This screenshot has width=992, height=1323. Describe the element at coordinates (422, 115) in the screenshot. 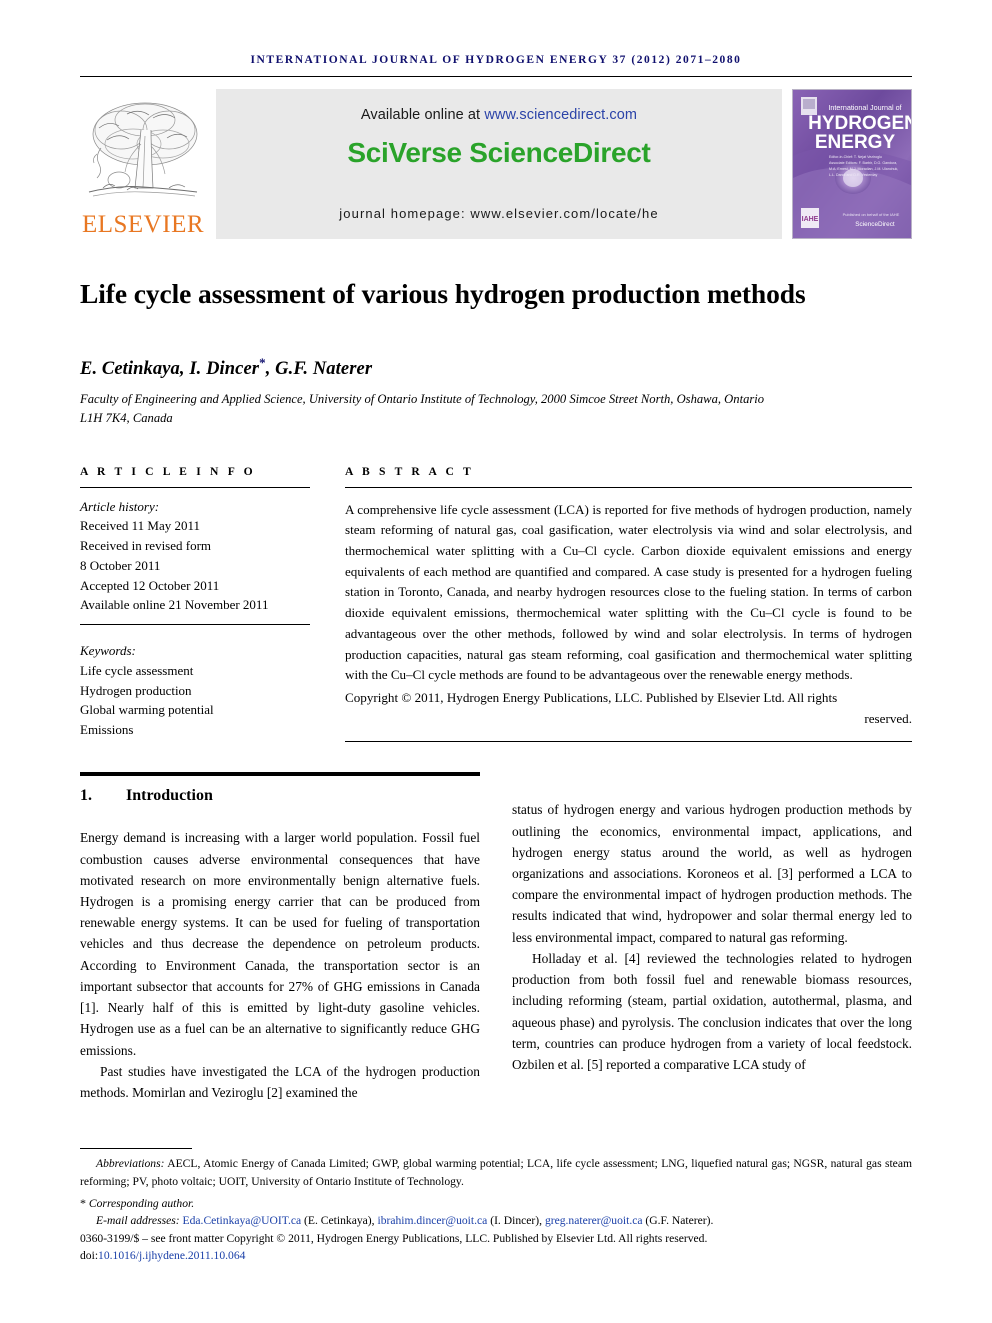

I see `available-online-prefix: Available online at` at that location.